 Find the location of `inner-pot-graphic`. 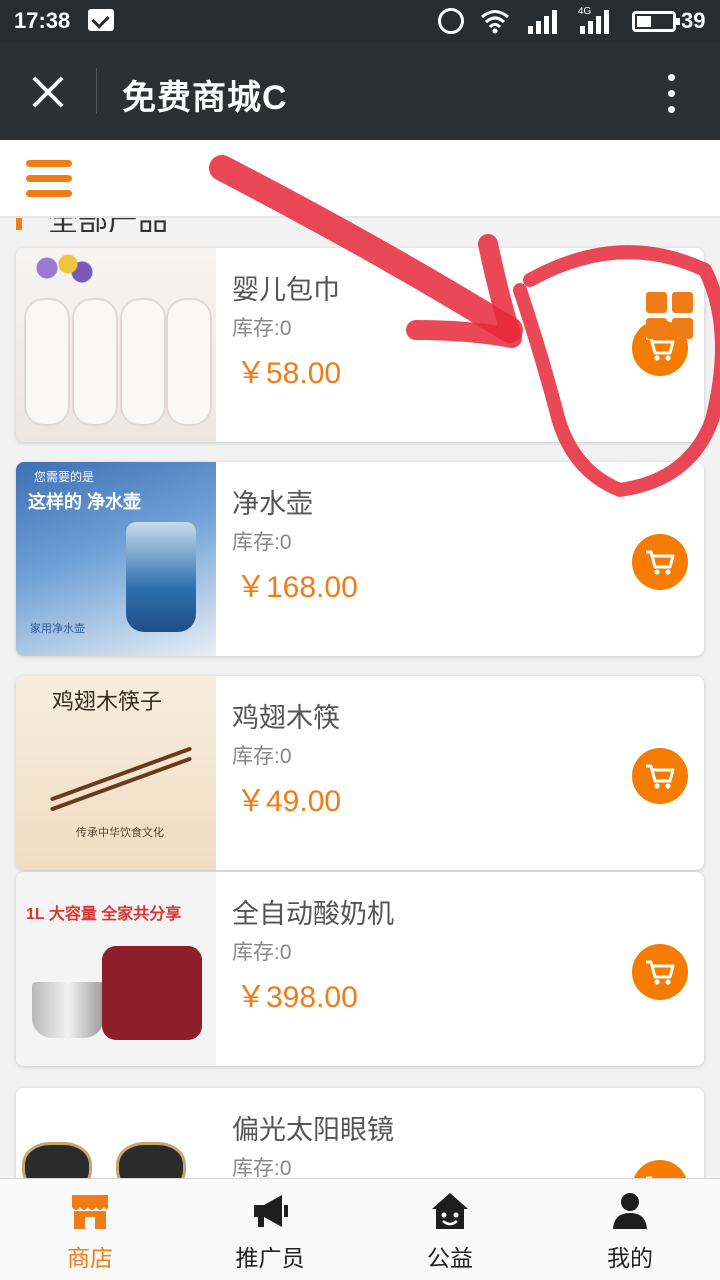

inner-pot-graphic is located at coordinates (68, 1010).